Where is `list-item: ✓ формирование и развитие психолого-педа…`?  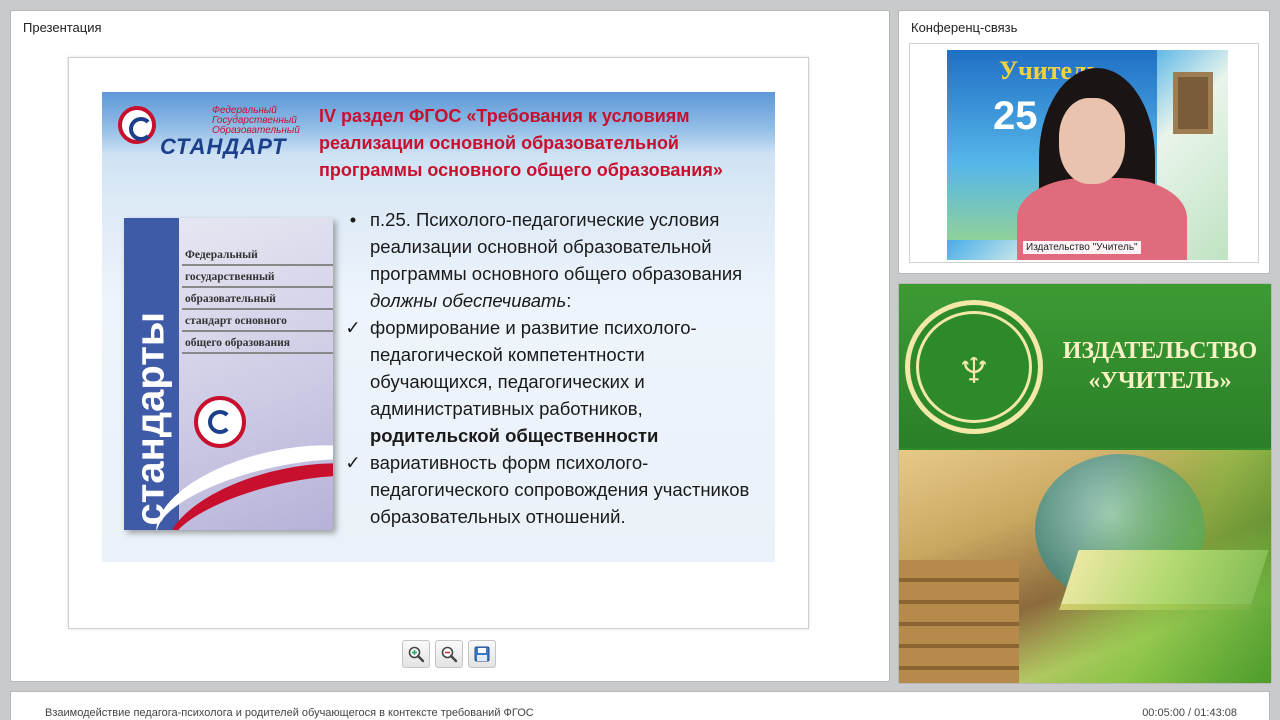 list-item: ✓ формирование и развитие психолого-педа… is located at coordinates (557, 381).